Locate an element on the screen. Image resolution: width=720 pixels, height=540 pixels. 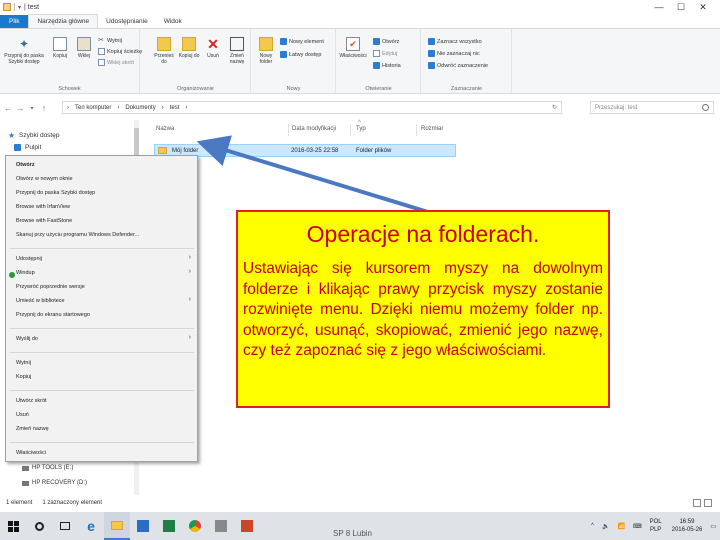
address-bar: › Ten komputer › Dokumenty › test › ↻ is located at coordinates (312, 107).